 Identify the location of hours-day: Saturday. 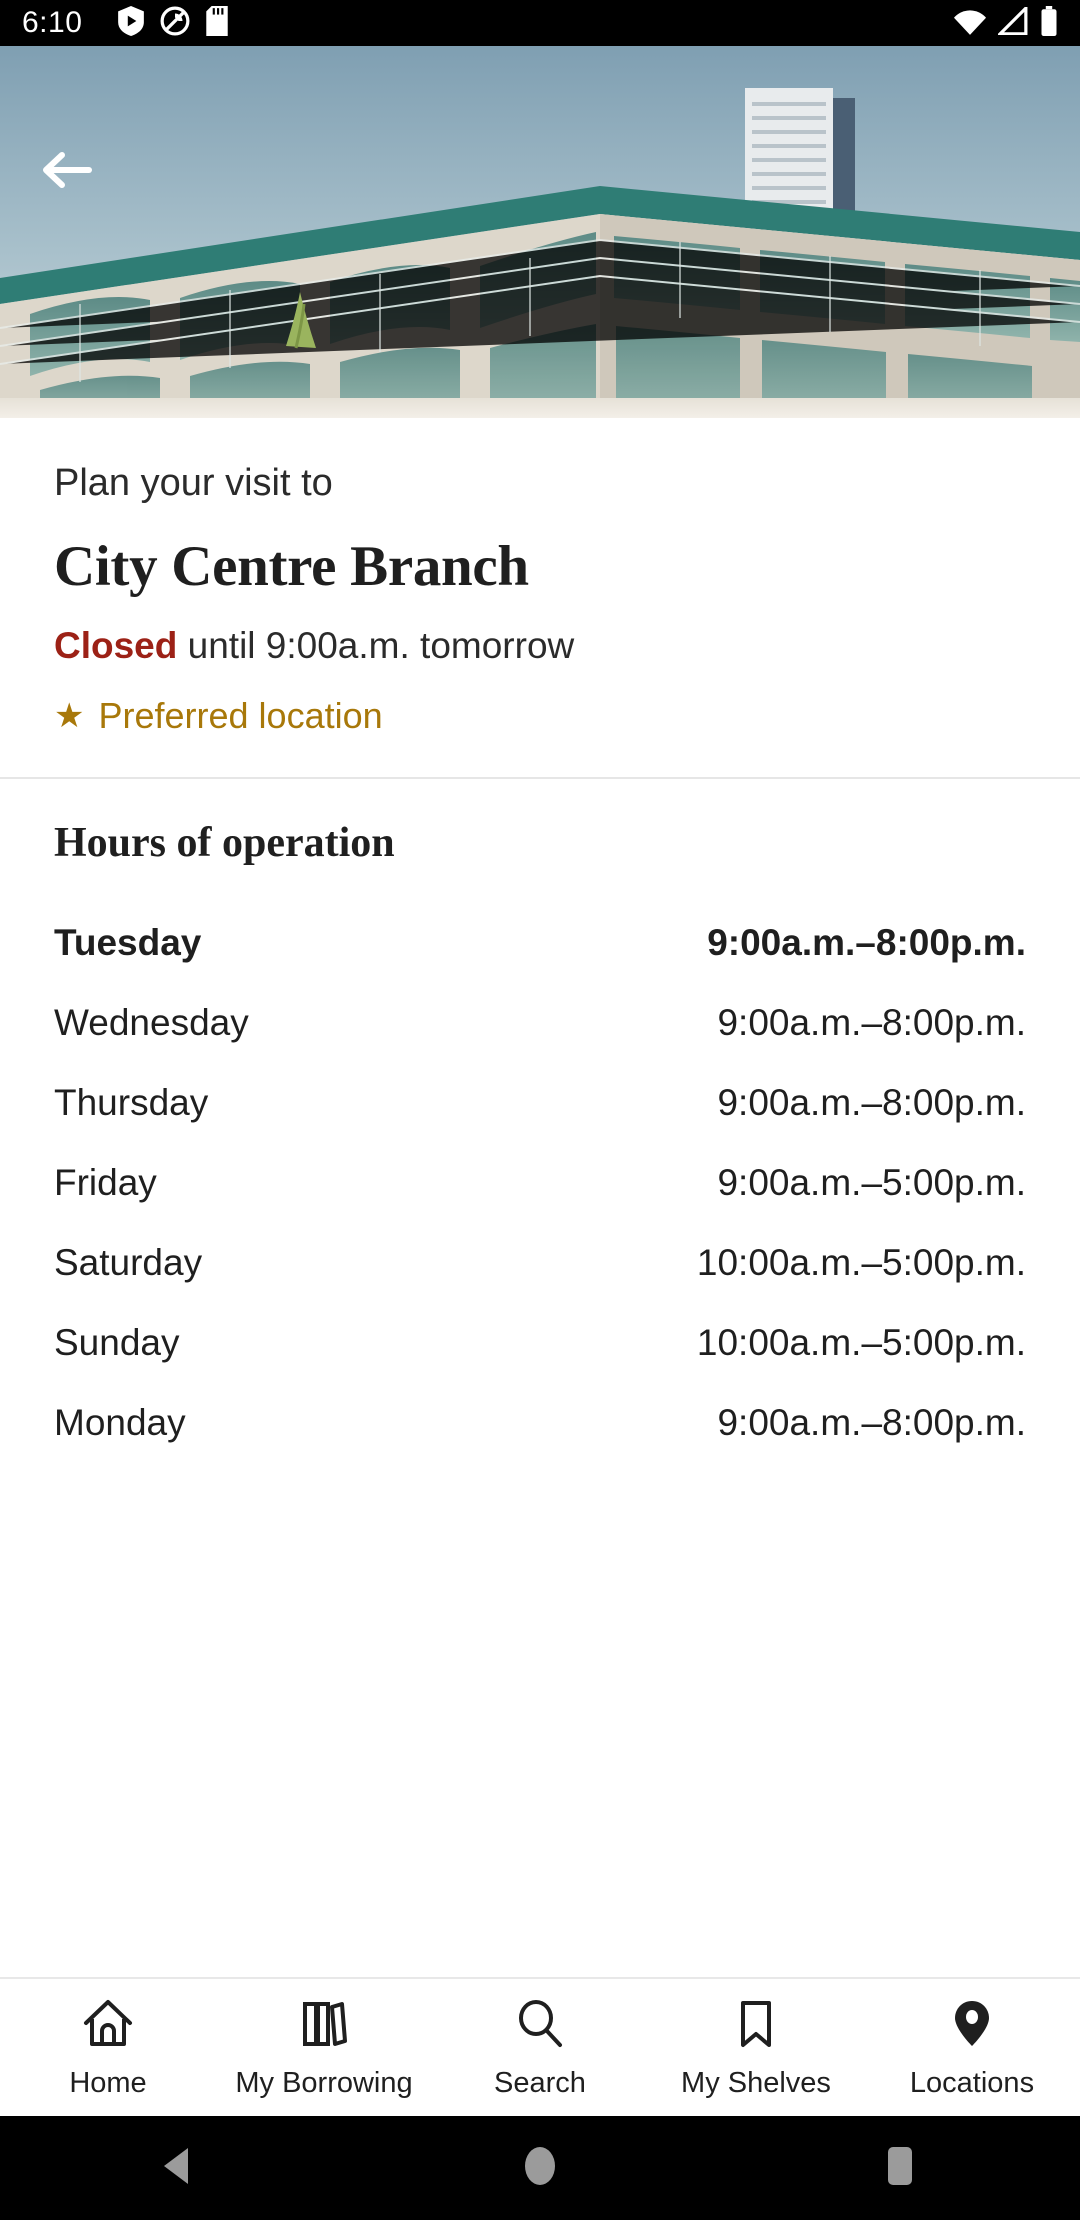
(128, 1262).